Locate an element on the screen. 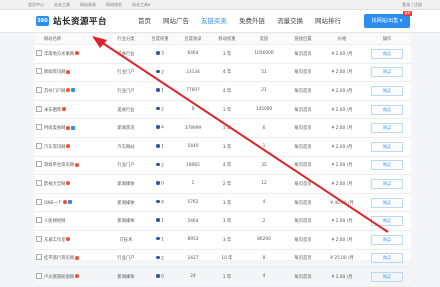 This screenshot has height=287, width=440. find-sell-button: 找网站/出售 ▾ is located at coordinates (387, 21).